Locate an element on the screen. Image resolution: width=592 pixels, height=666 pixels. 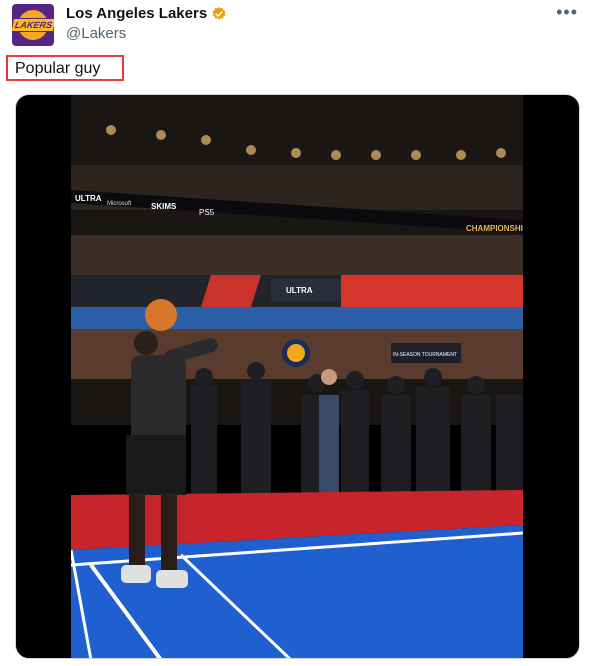
author-name-row: Los Angeles Lakers is located at coordinates (146, 13).